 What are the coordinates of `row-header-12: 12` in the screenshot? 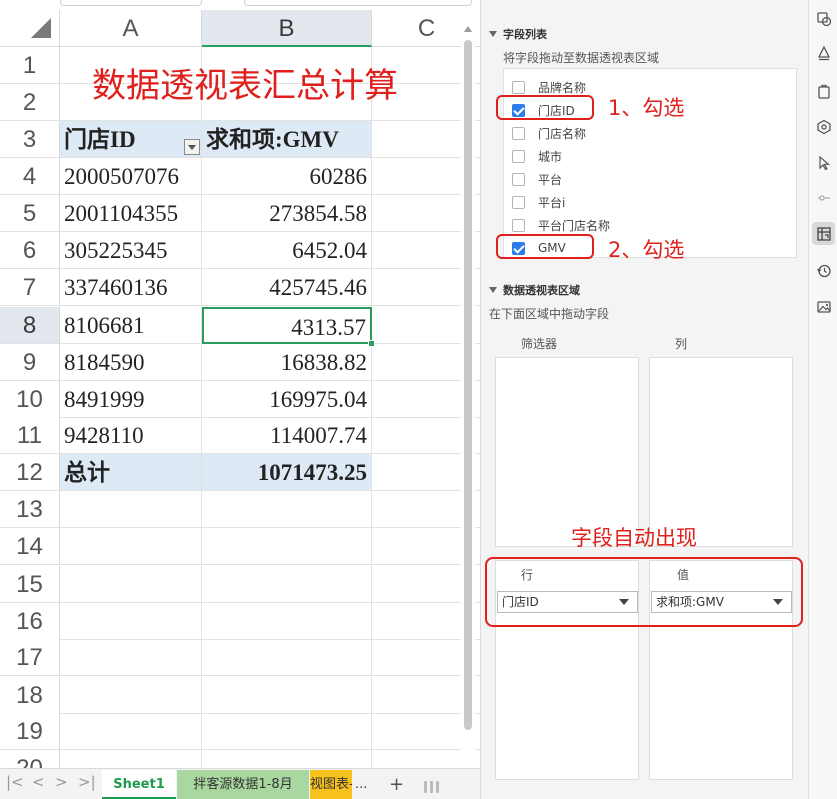 It's located at (30, 472).